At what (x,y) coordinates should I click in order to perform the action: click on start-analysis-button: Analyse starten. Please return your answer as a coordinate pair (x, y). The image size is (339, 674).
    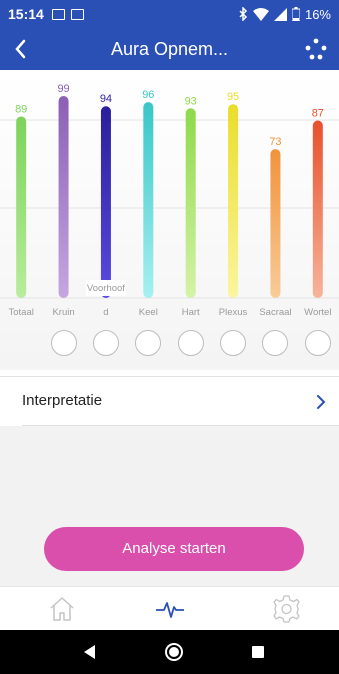
    Looking at the image, I should click on (174, 549).